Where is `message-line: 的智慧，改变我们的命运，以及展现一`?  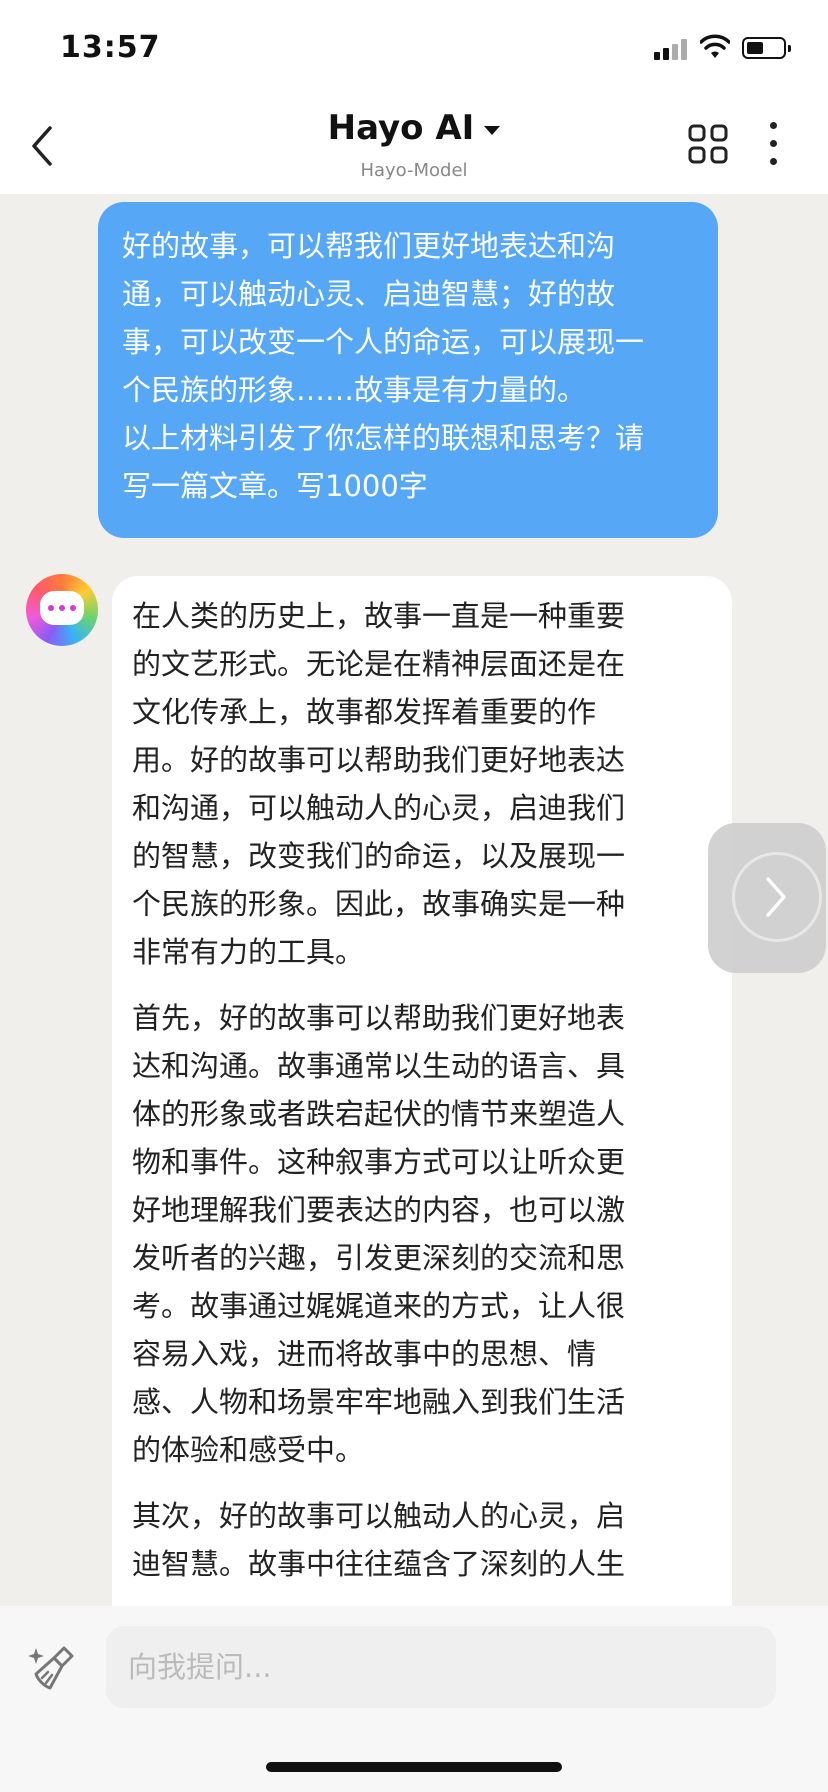
message-line: 的智慧，改变我们的命运，以及展现一 is located at coordinates (379, 856).